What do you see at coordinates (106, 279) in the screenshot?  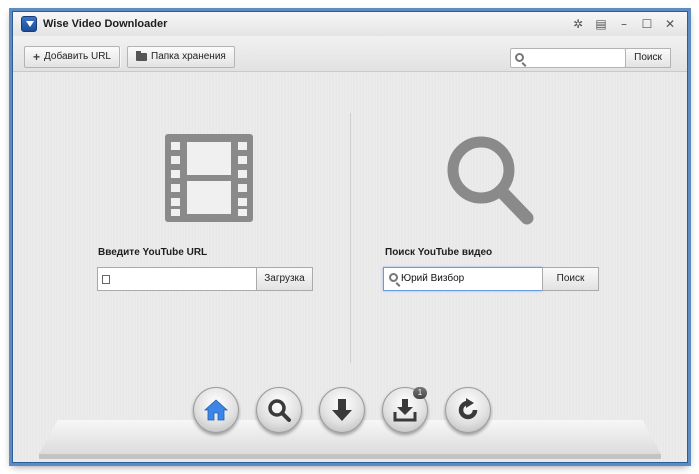 I see `film-small-icon` at bounding box center [106, 279].